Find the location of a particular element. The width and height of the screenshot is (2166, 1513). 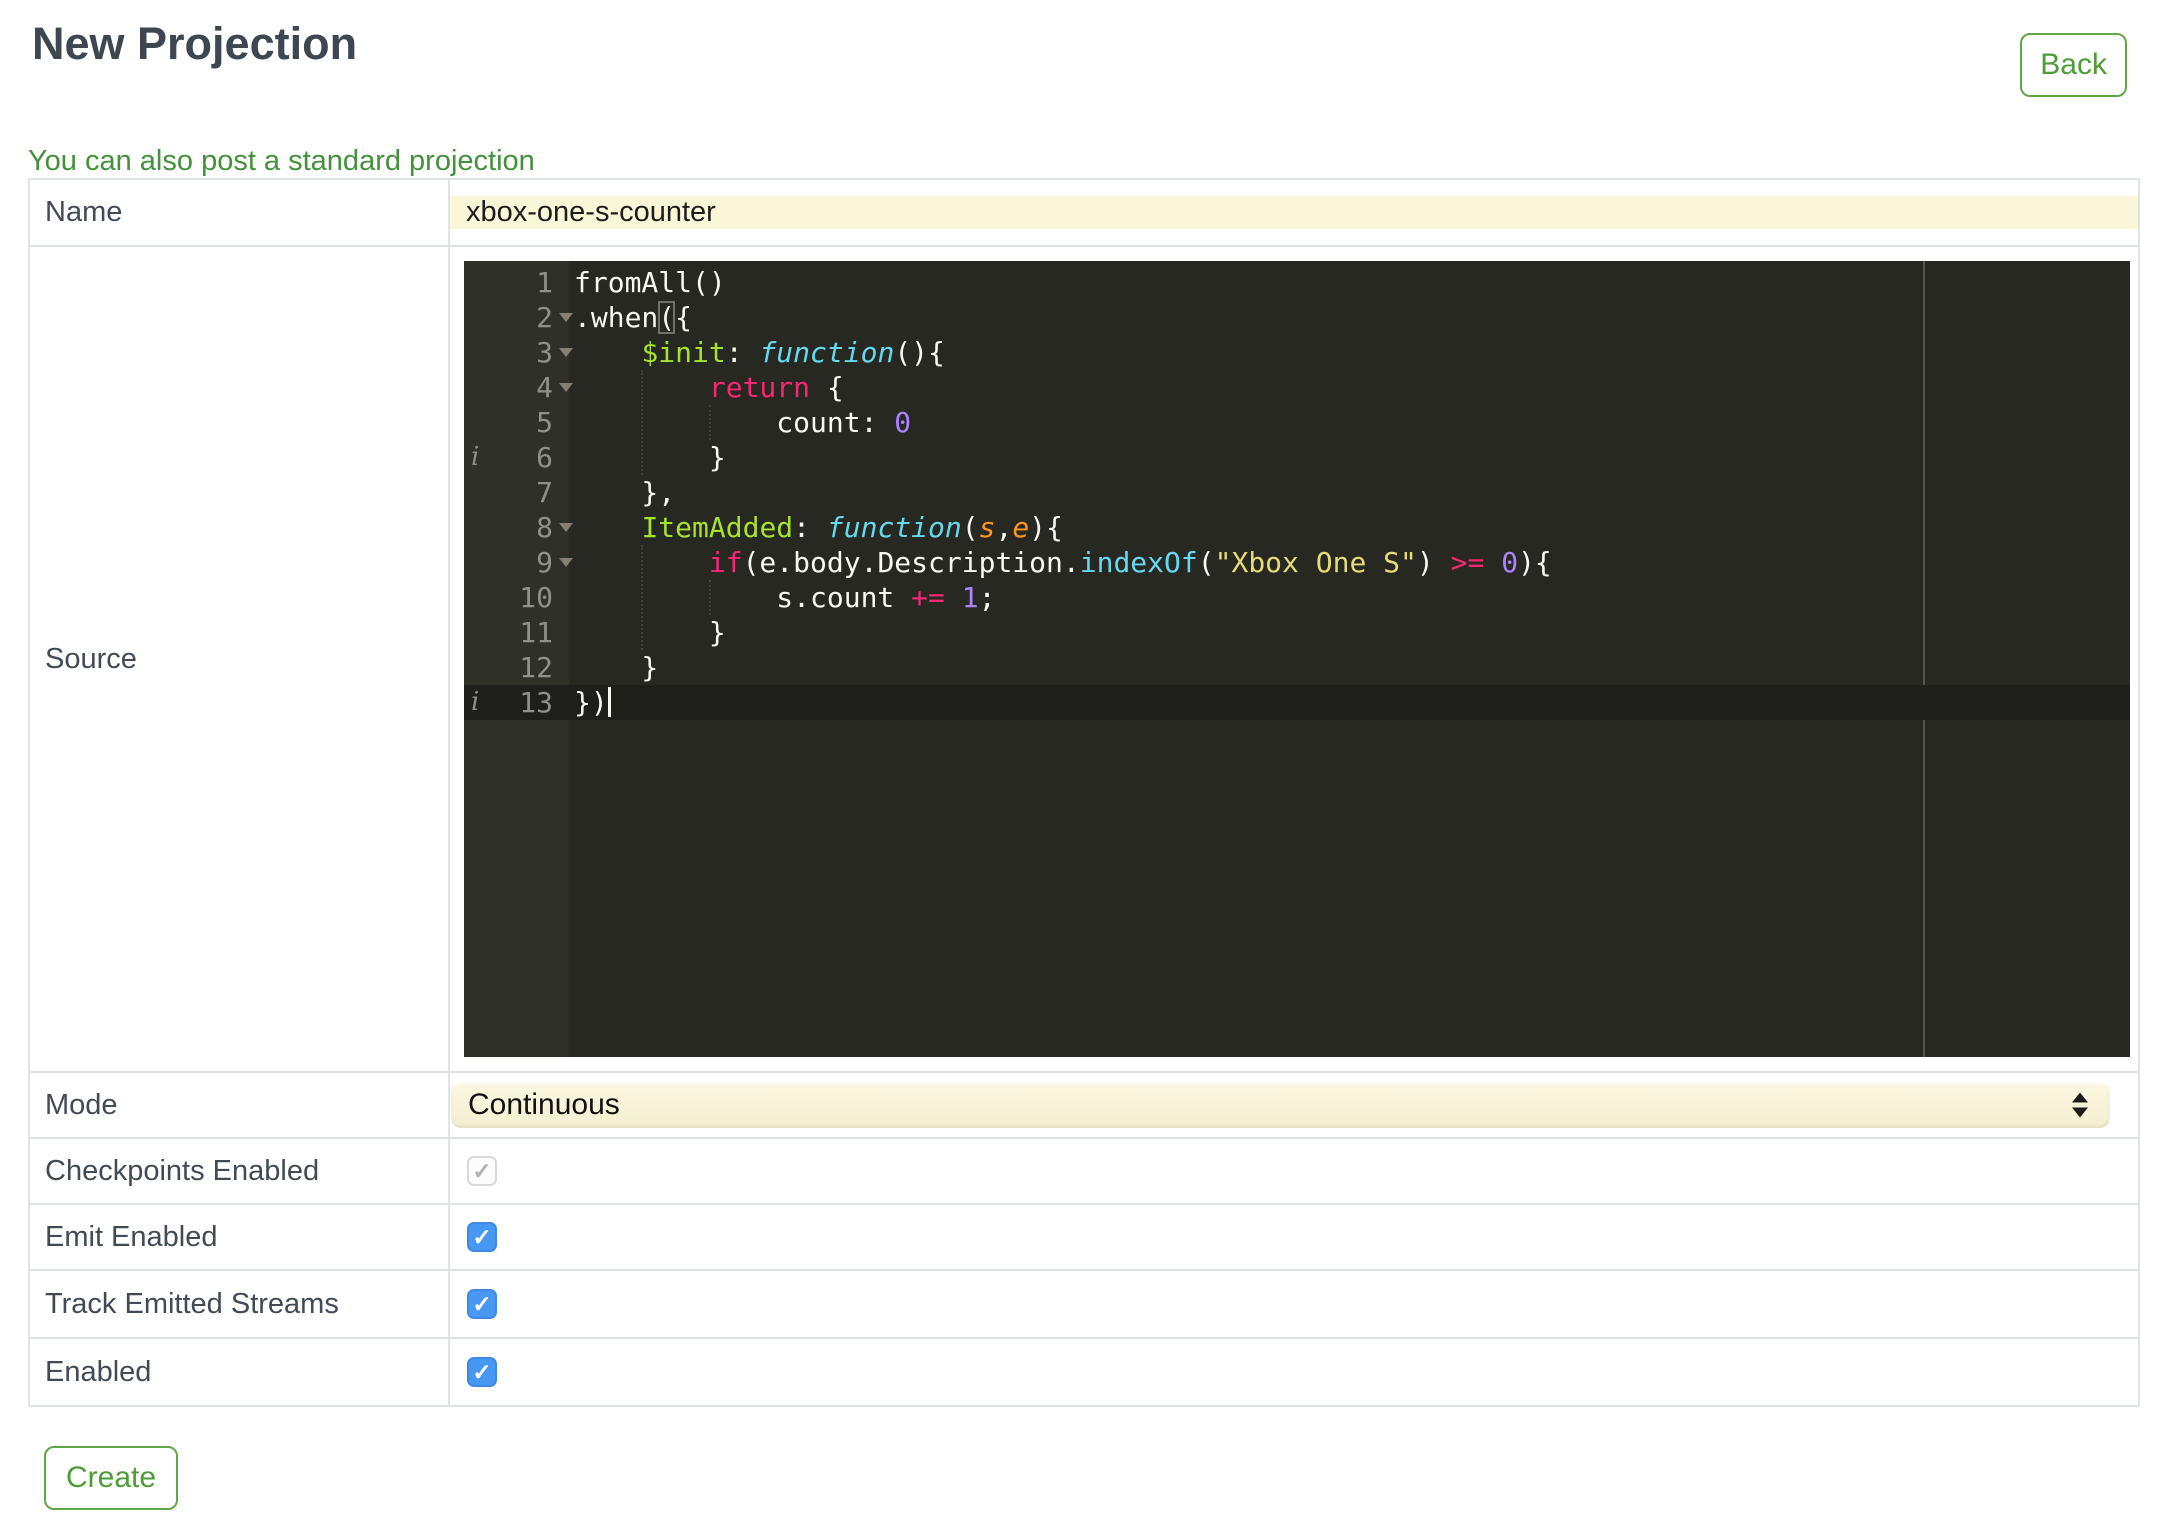

row-label-track-emitted-streams: Track Emitted Streams is located at coordinates (239, 1304).